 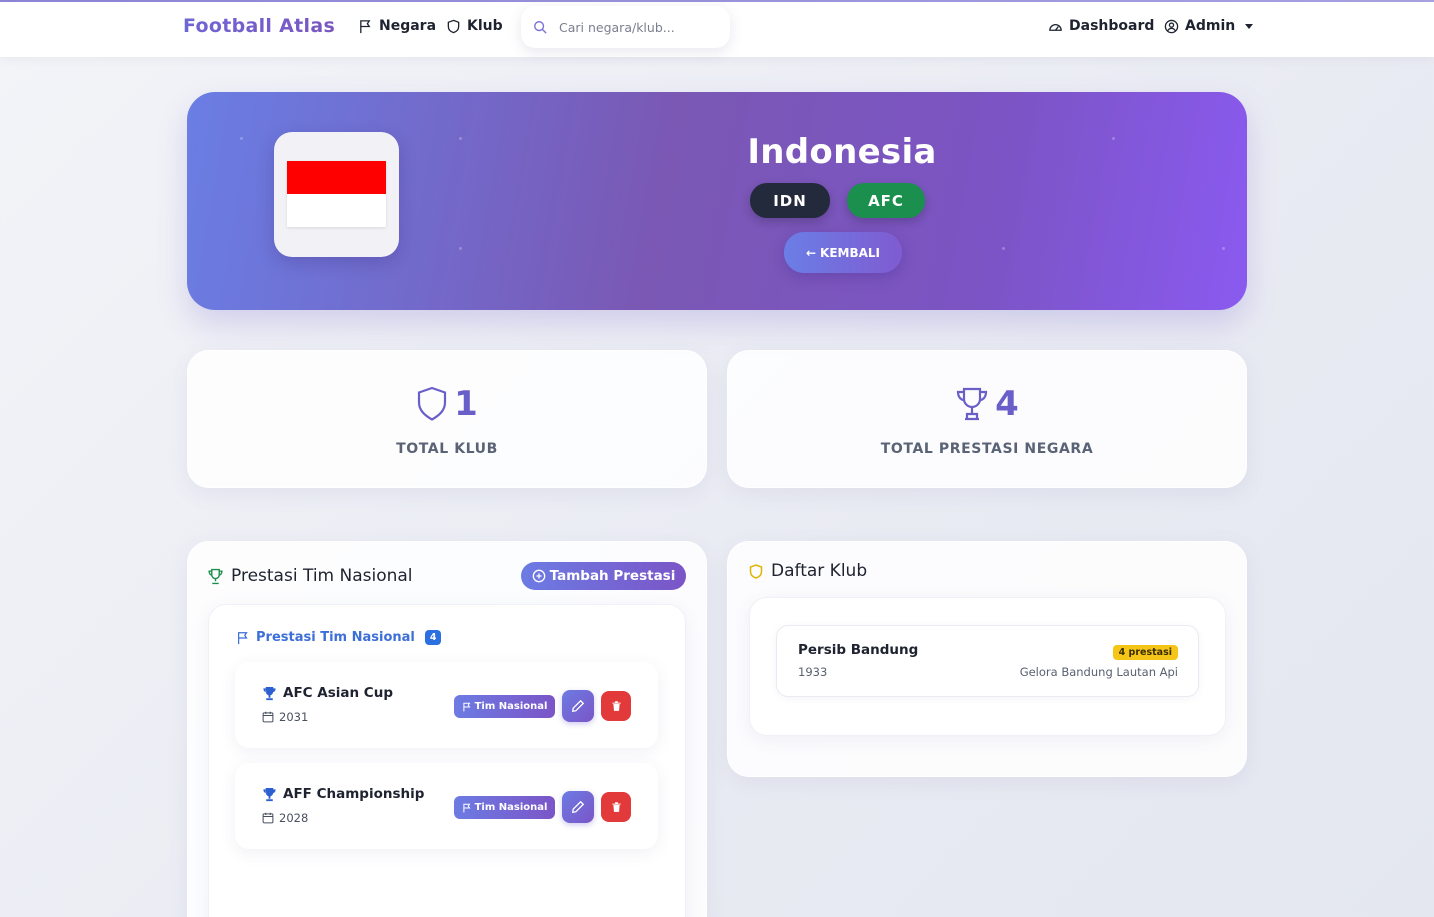 I want to click on back-button-label: KEMBALI, so click(x=850, y=252).